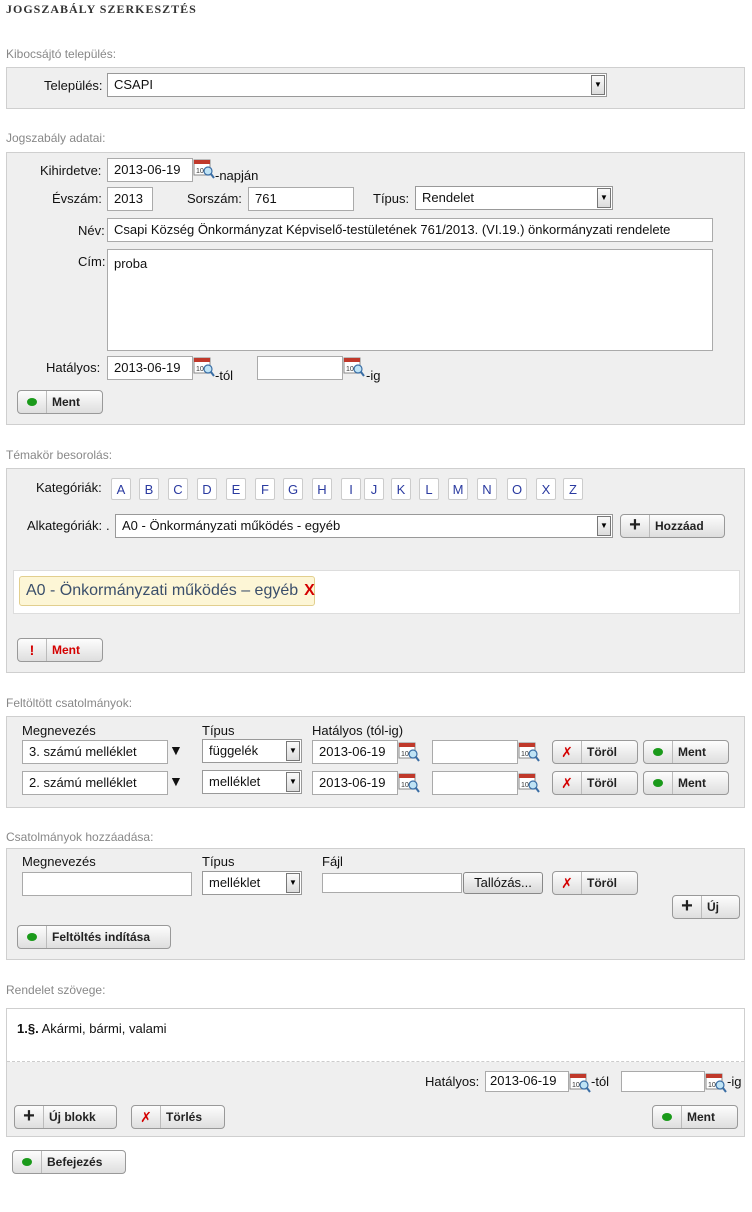 Image resolution: width=752 pixels, height=1212 pixels. Describe the element at coordinates (322, 489) in the screenshot. I see `category-letter-h: H` at that location.